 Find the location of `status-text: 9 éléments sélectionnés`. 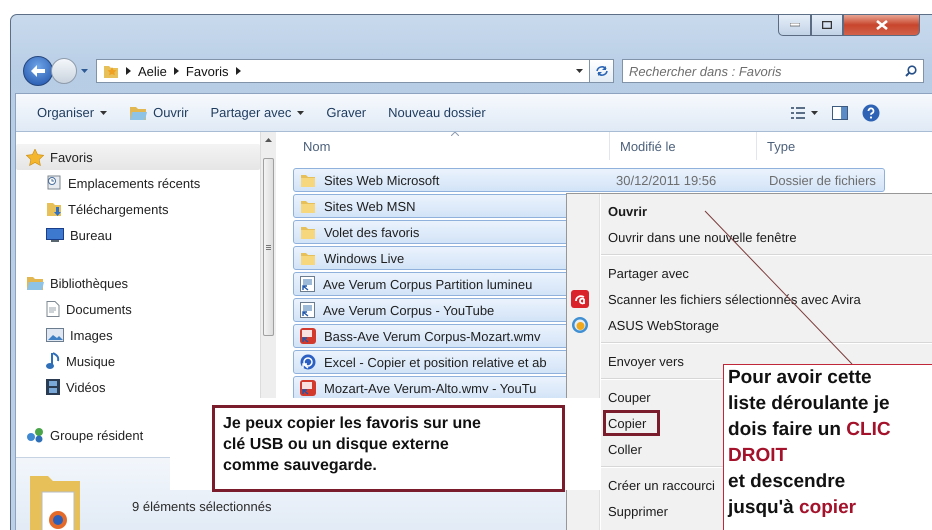

status-text: 9 éléments sélectionnés is located at coordinates (202, 506).